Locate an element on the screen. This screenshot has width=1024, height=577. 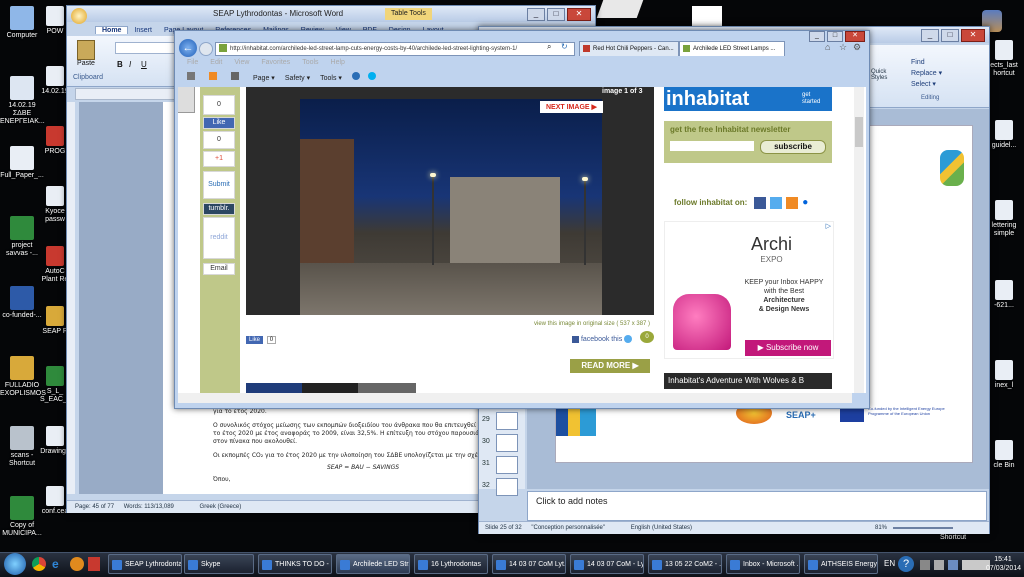
desktop-icon: lettering simple is located at coordinates (1004, 219).